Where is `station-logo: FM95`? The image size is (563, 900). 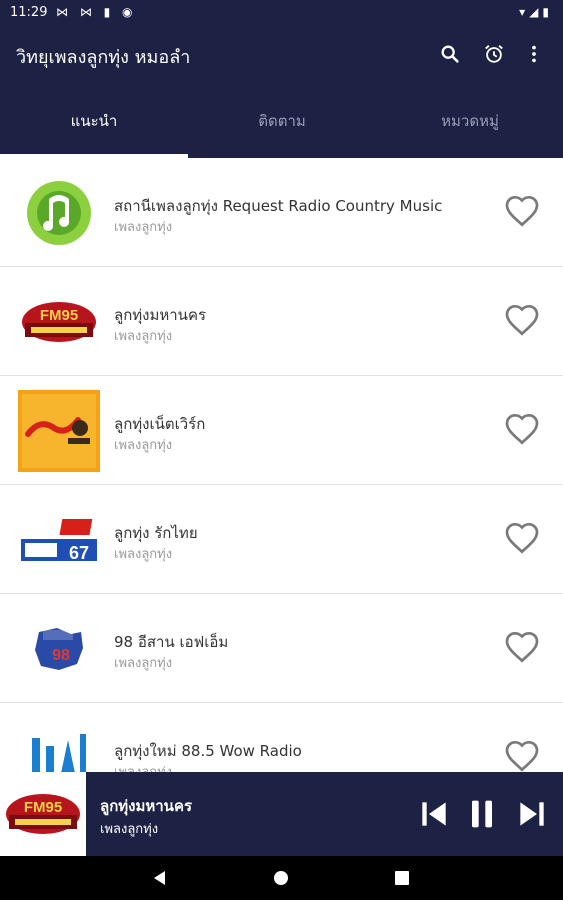
station-logo: FM95 is located at coordinates (59, 322).